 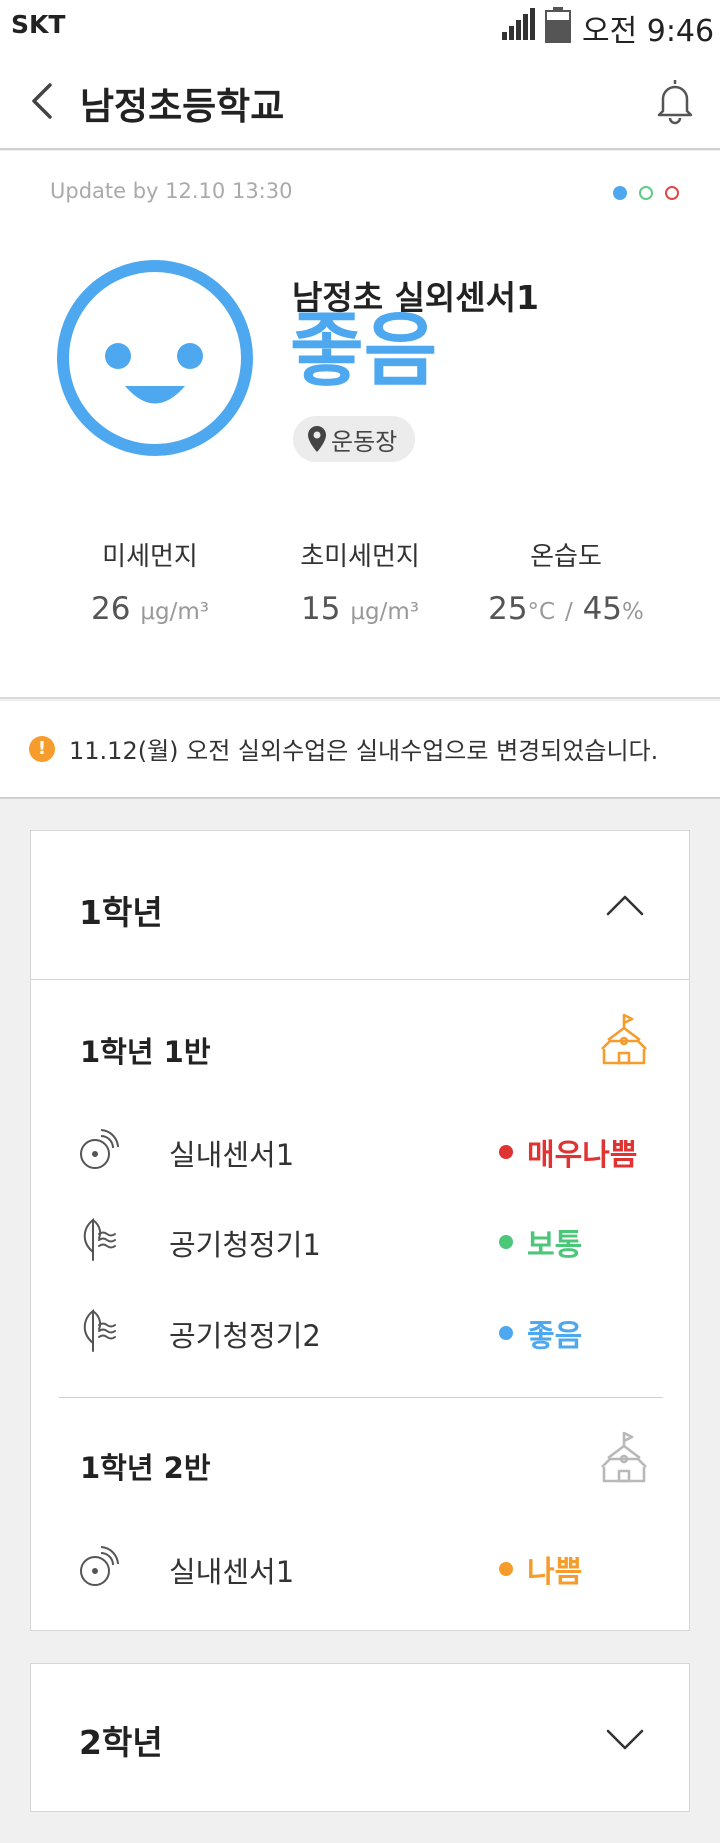 I want to click on device-row: 공기청정기2 좋음, so click(x=369, y=1331).